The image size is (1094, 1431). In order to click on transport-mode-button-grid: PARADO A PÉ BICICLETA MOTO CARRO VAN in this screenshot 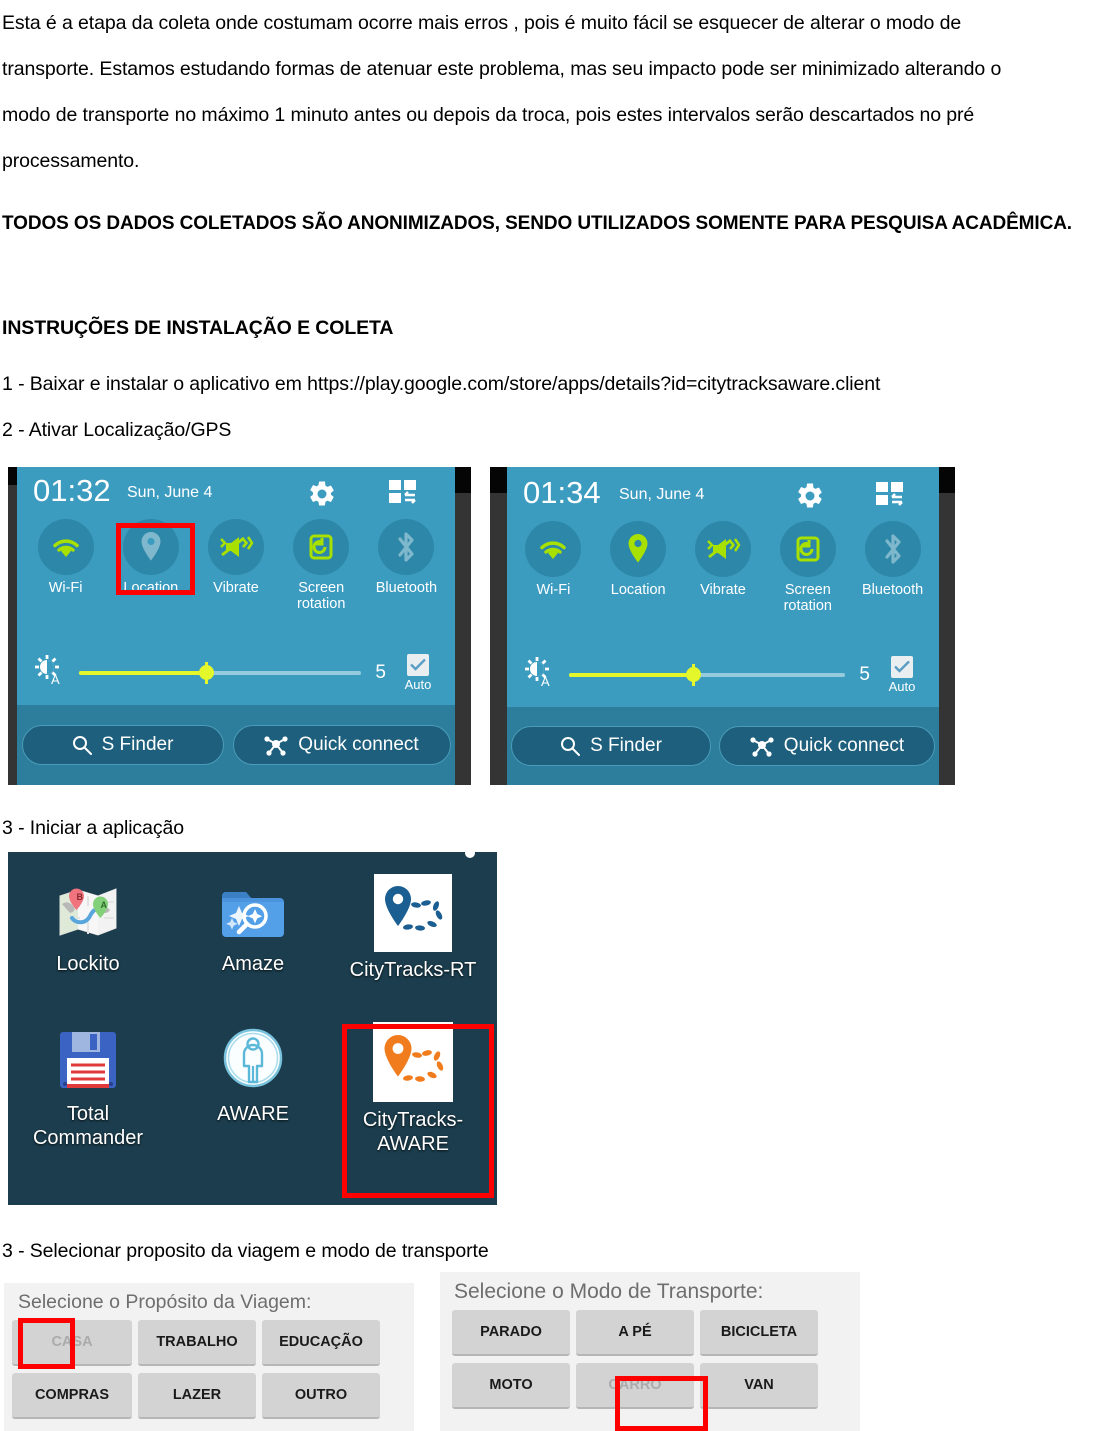, I will do `click(650, 1363)`.